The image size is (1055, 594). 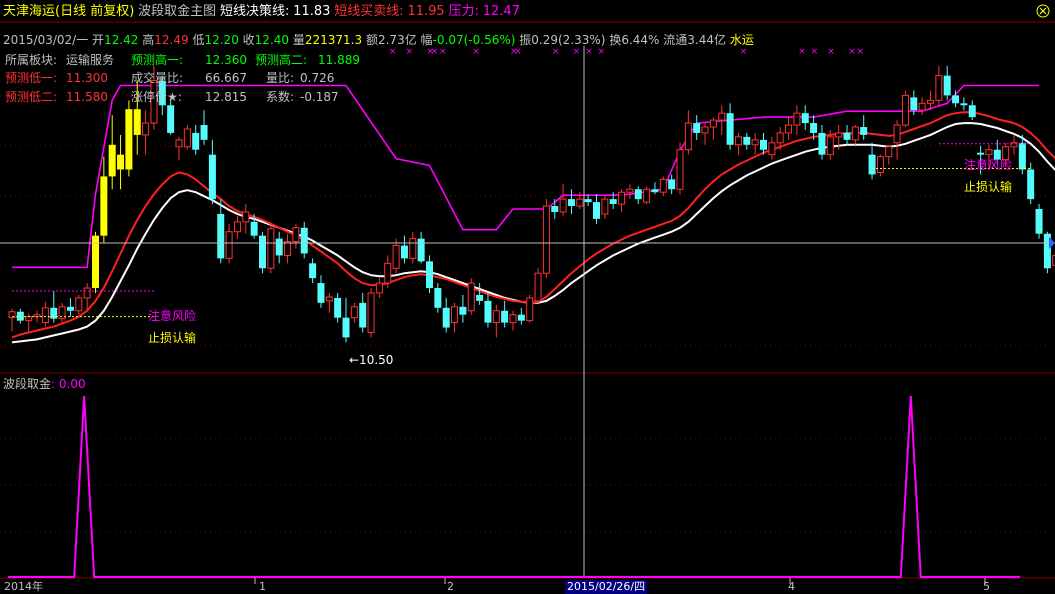 I want to click on line3-label: 压力:, so click(x=463, y=11).